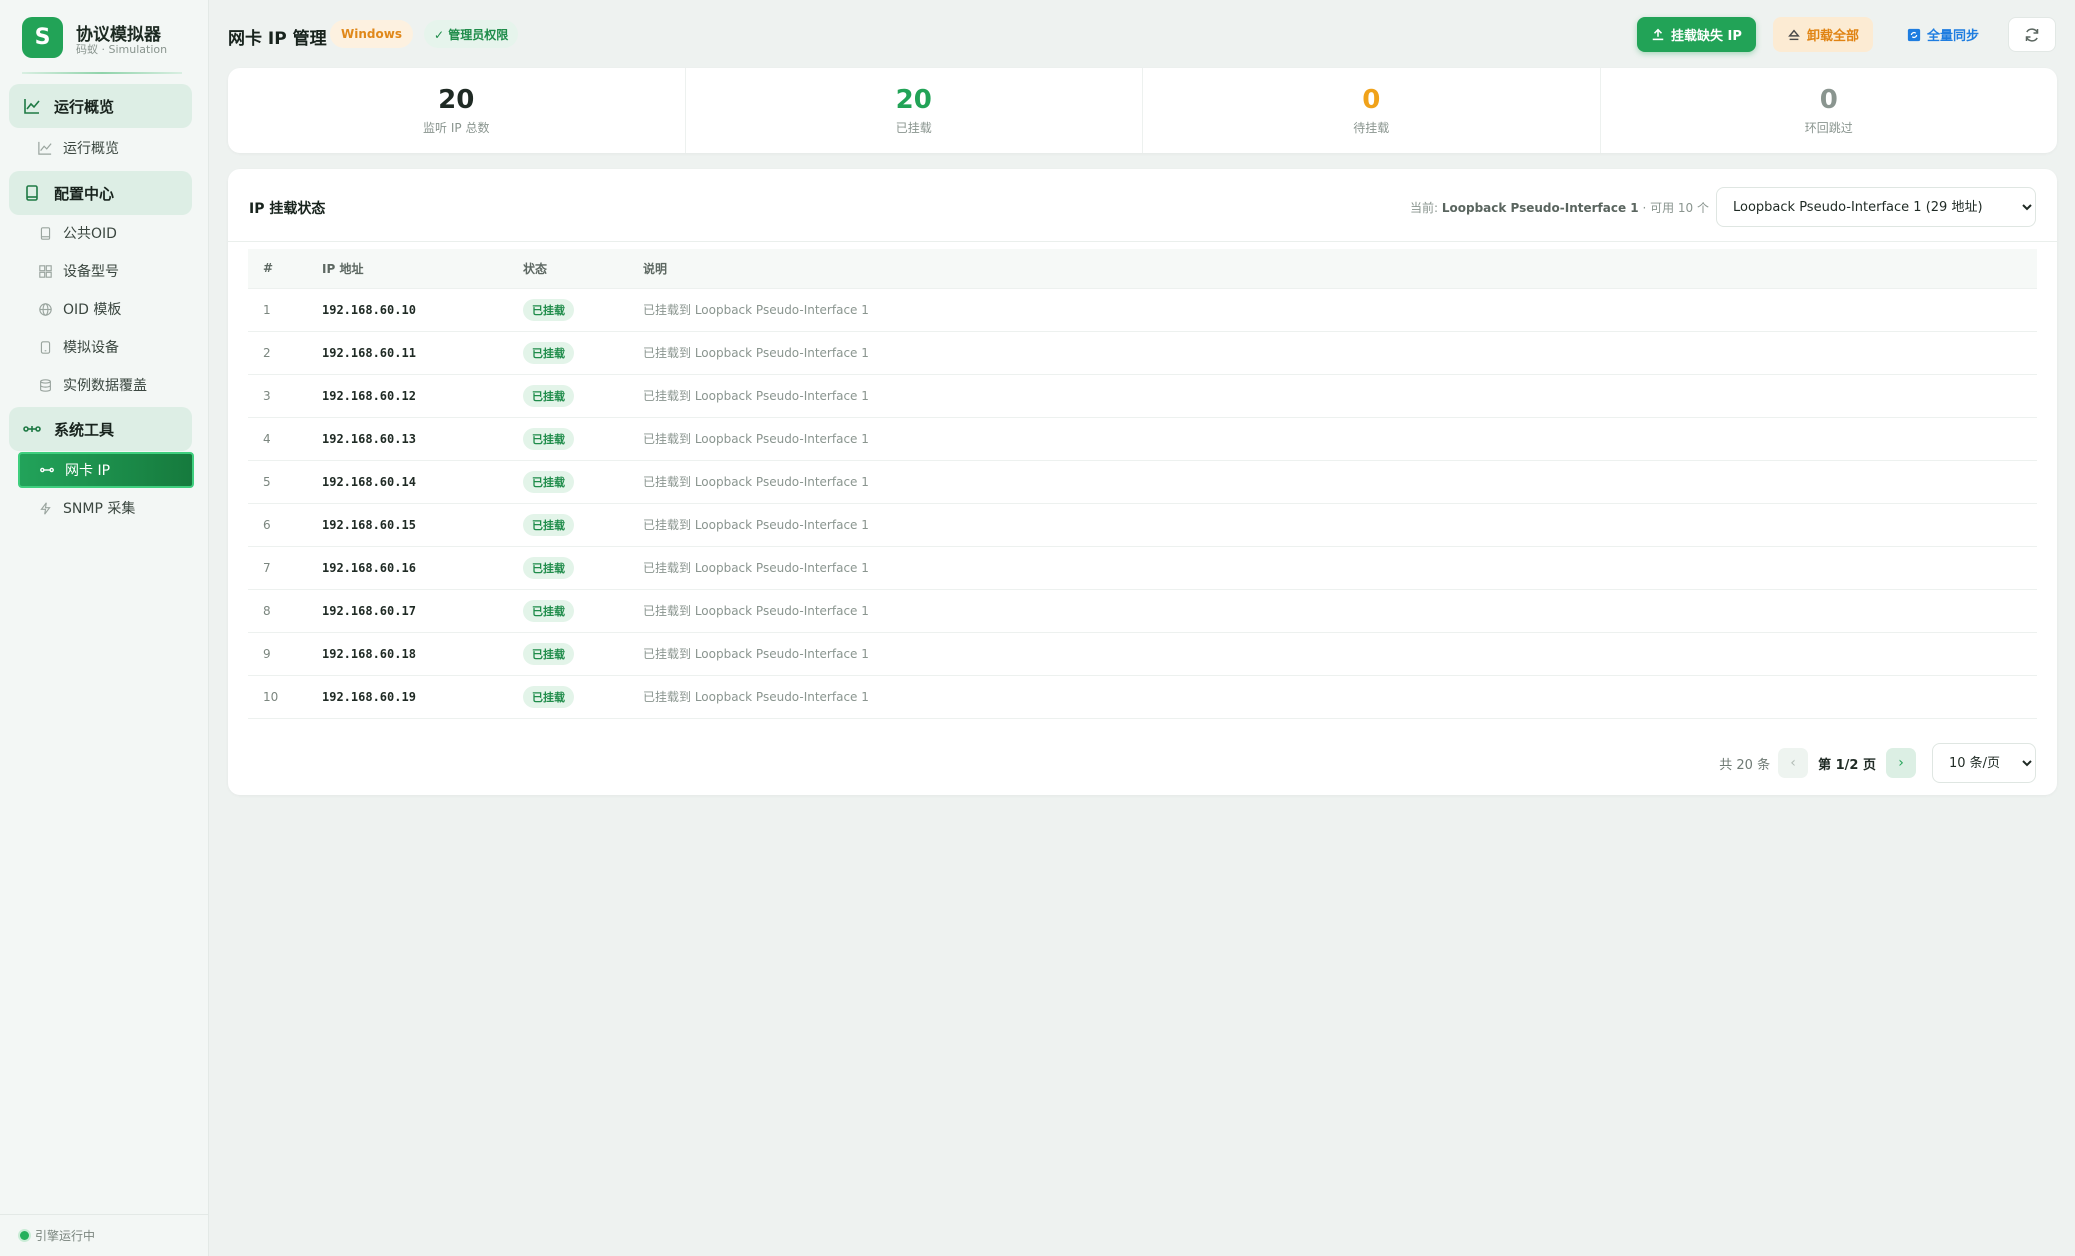 The width and height of the screenshot is (2075, 1256). What do you see at coordinates (65, 1236) in the screenshot?
I see `engine-status-text: 引擎运行中` at bounding box center [65, 1236].